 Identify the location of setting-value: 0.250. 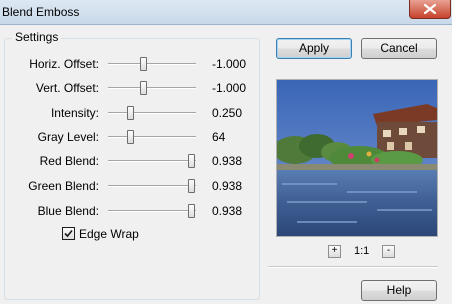
(227, 113).